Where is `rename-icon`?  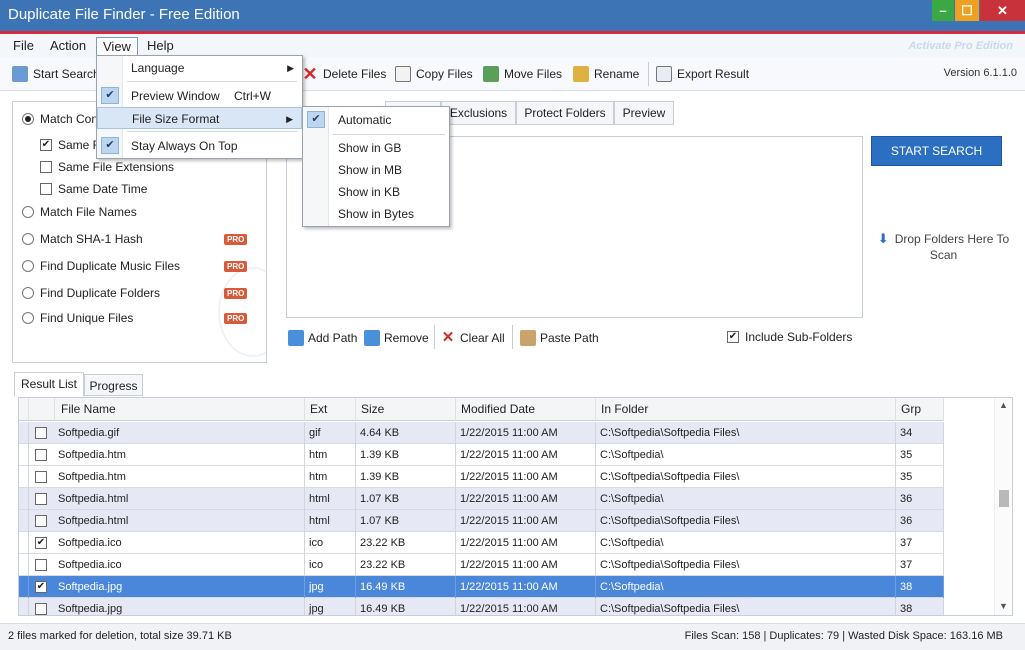 rename-icon is located at coordinates (581, 74).